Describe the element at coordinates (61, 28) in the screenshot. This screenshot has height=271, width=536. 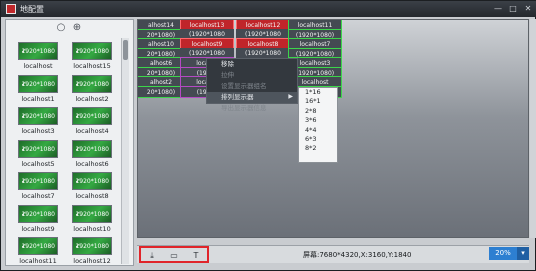
I see `refresh-icon: ○` at that location.